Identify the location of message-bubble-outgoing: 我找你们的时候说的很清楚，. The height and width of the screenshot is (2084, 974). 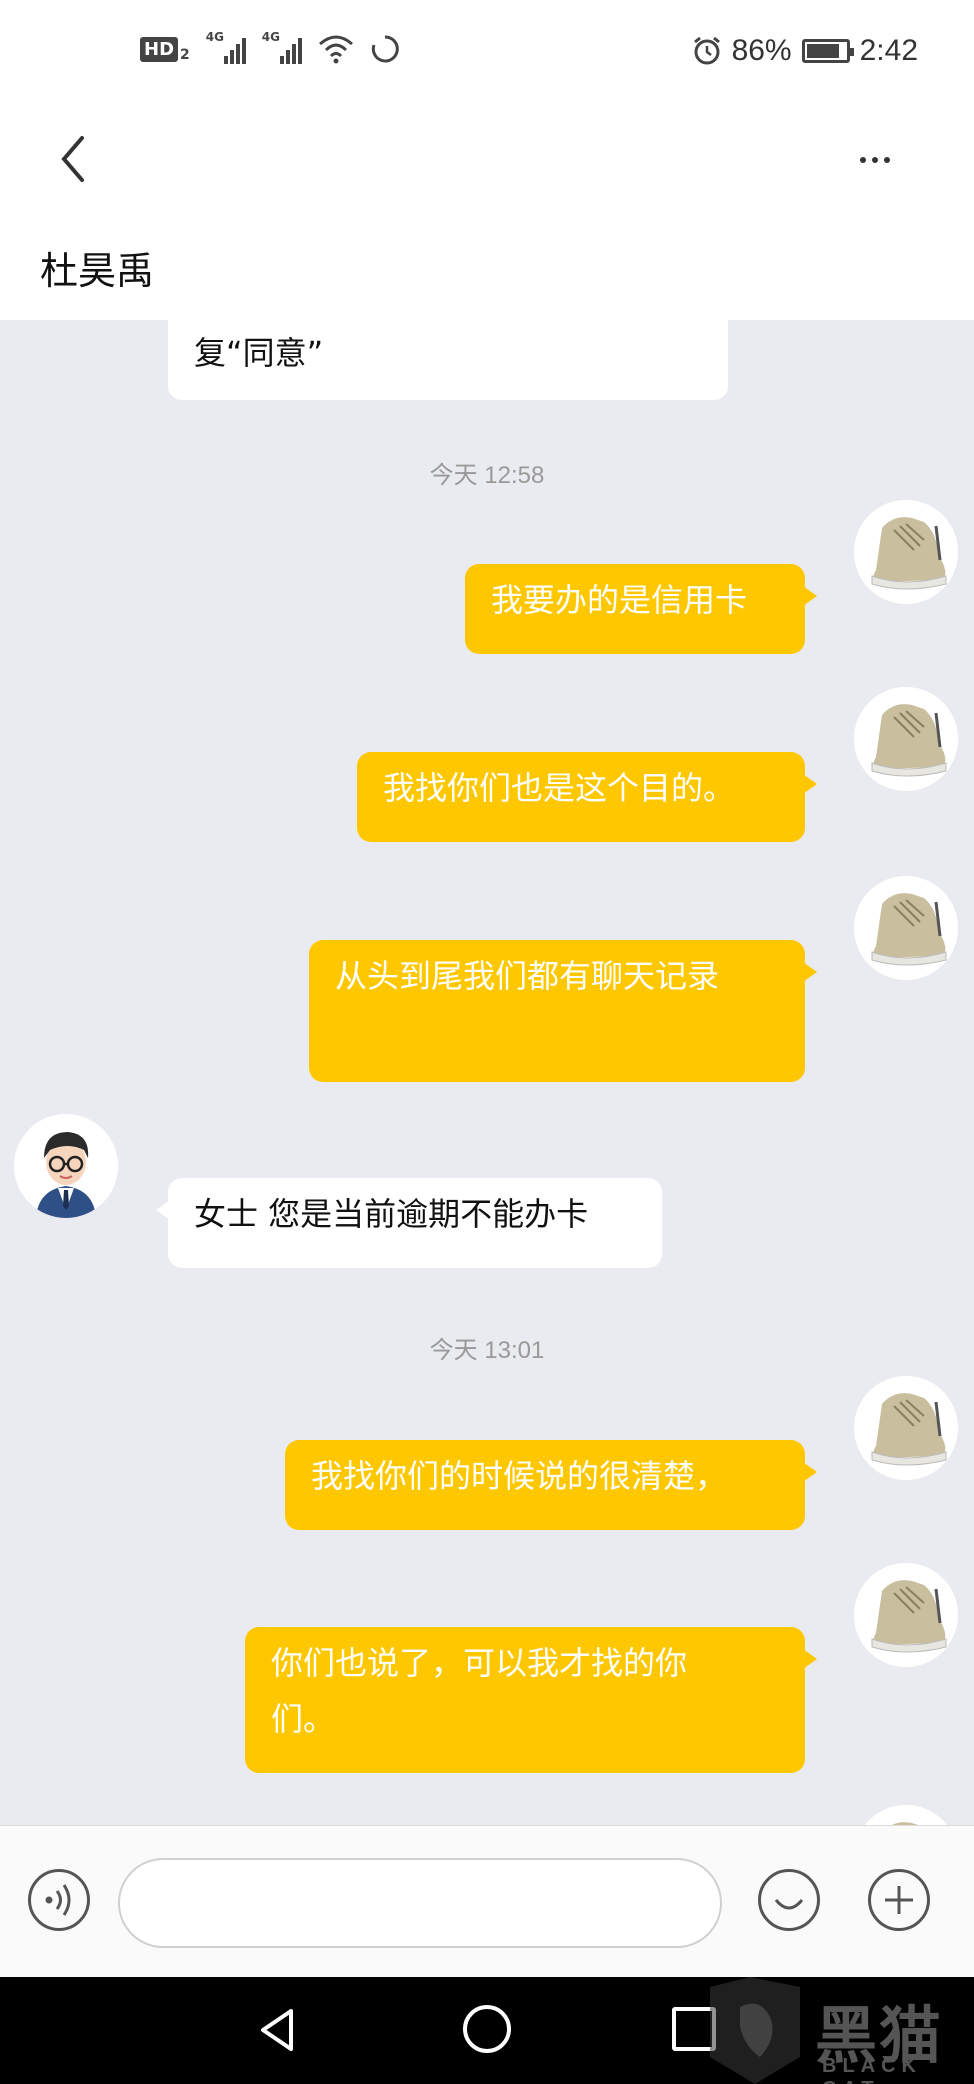
(551, 1485).